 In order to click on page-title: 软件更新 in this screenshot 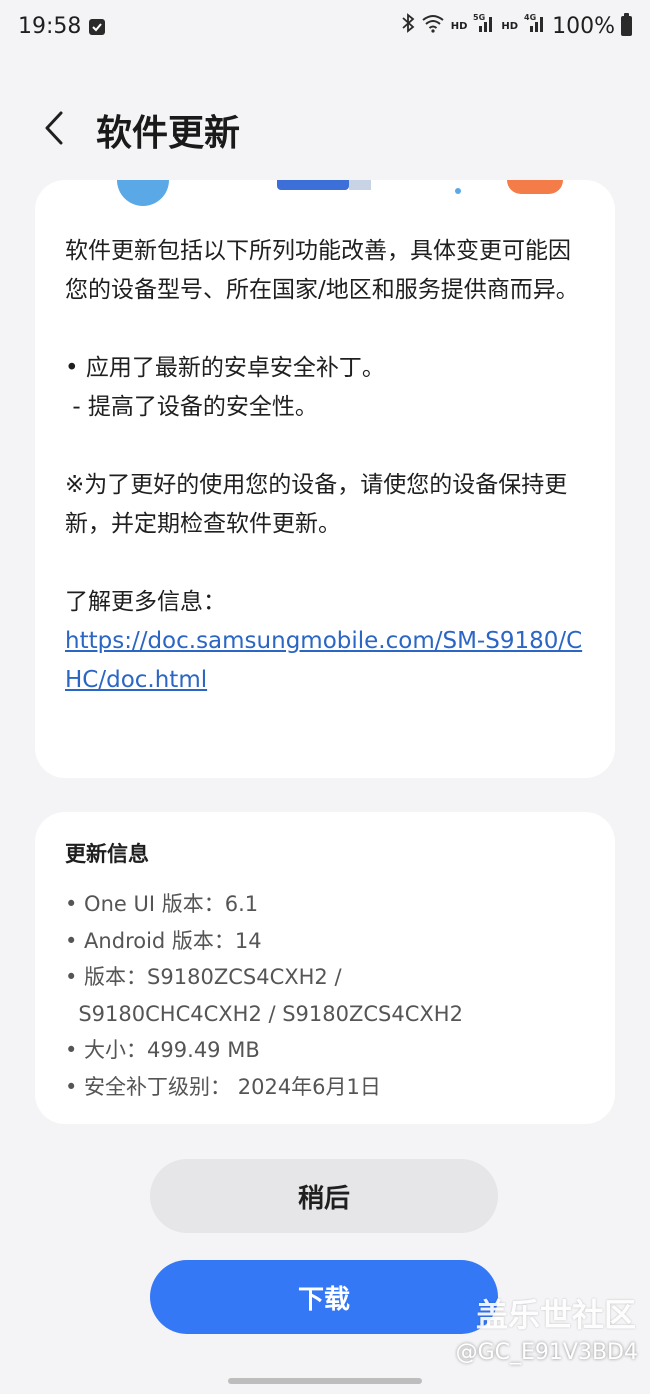, I will do `click(168, 133)`.